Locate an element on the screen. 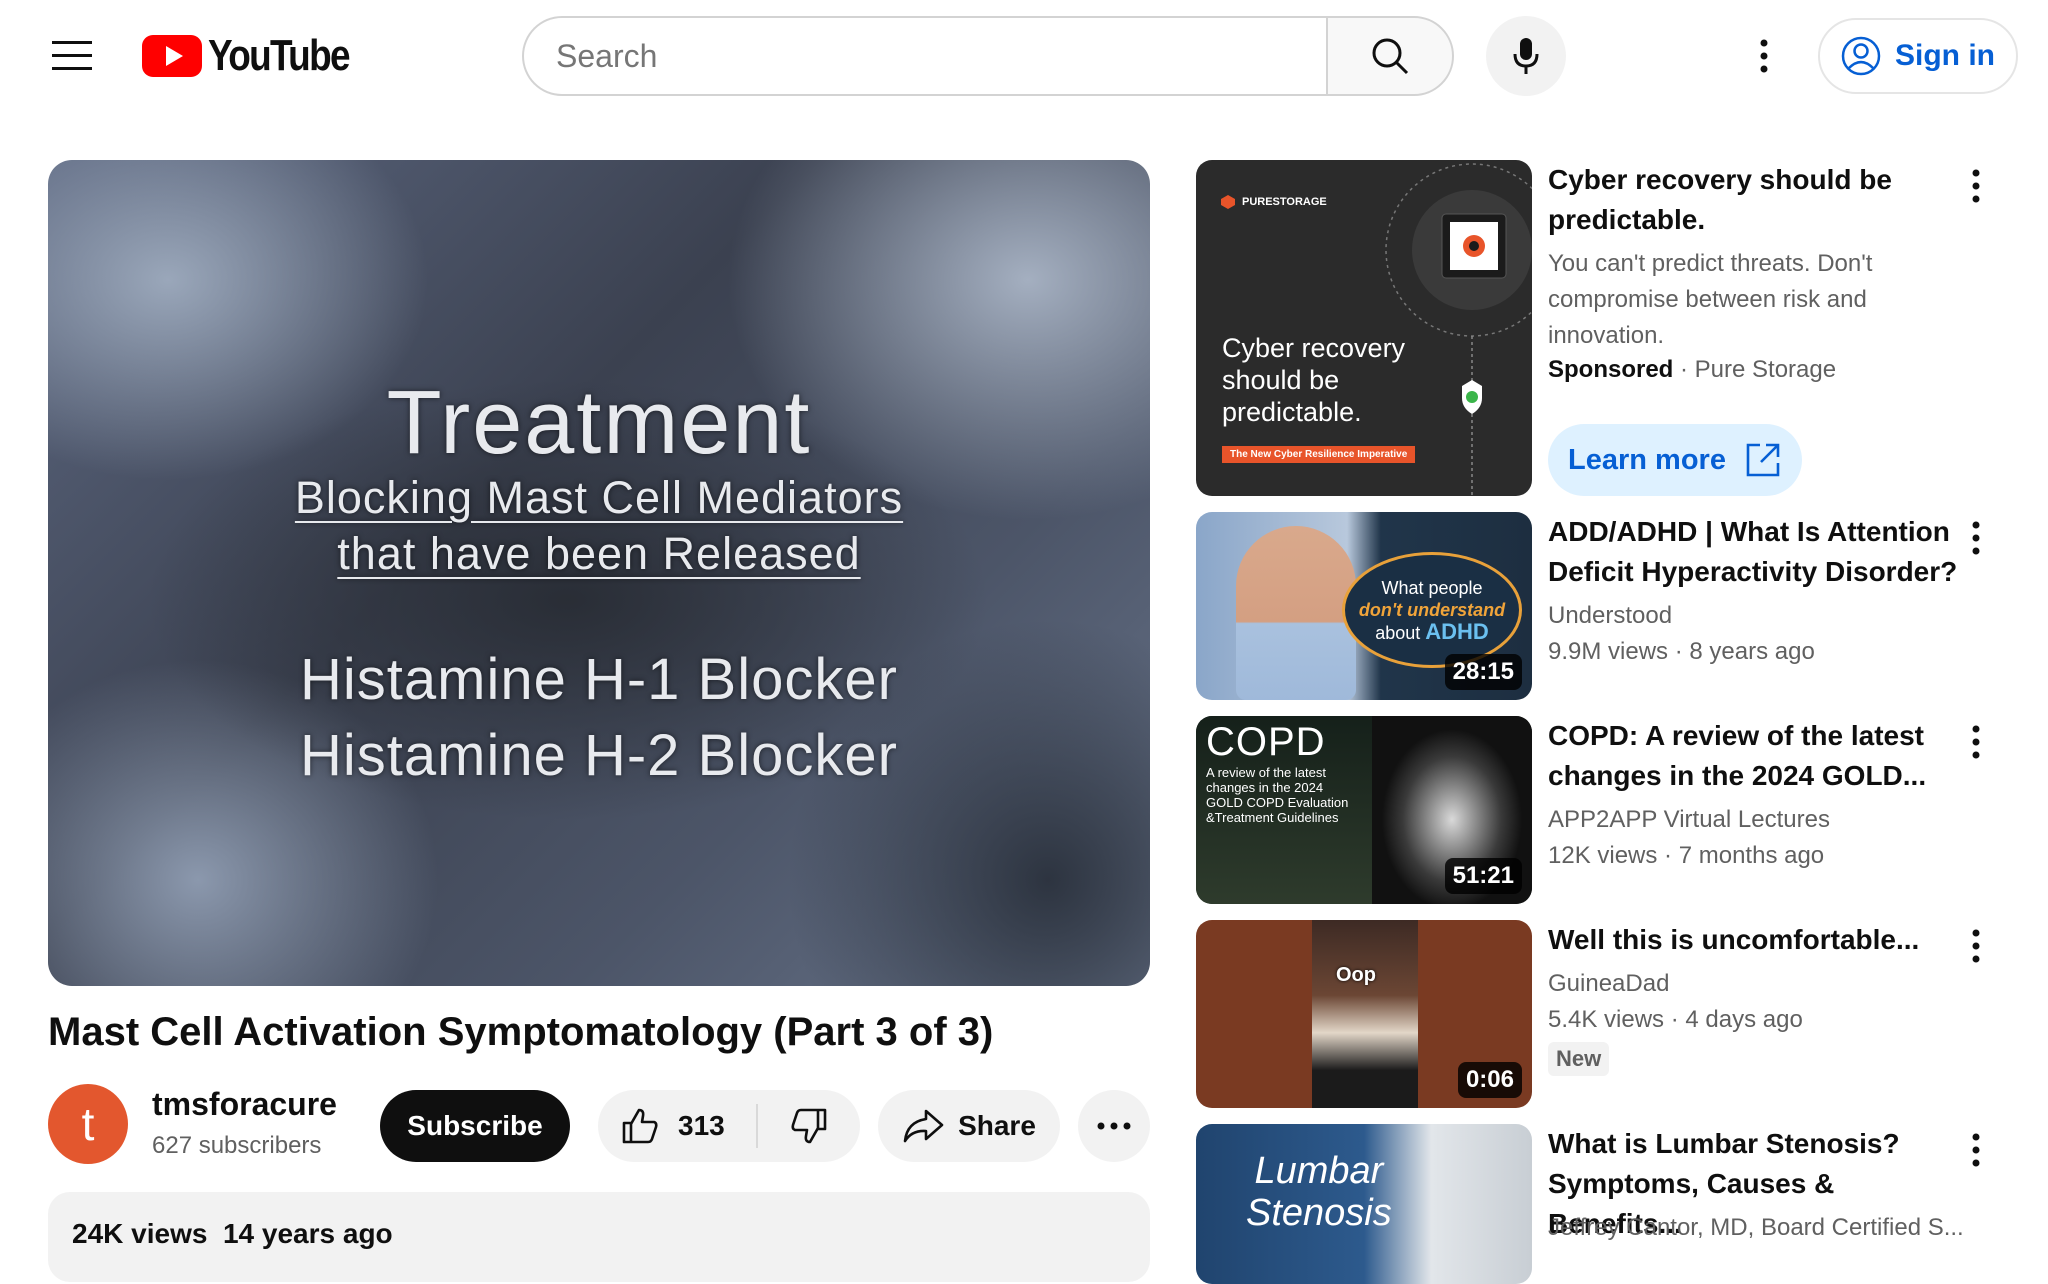 This screenshot has height=1284, width=2048. video-channel: GuineaDad is located at coordinates (1608, 984).